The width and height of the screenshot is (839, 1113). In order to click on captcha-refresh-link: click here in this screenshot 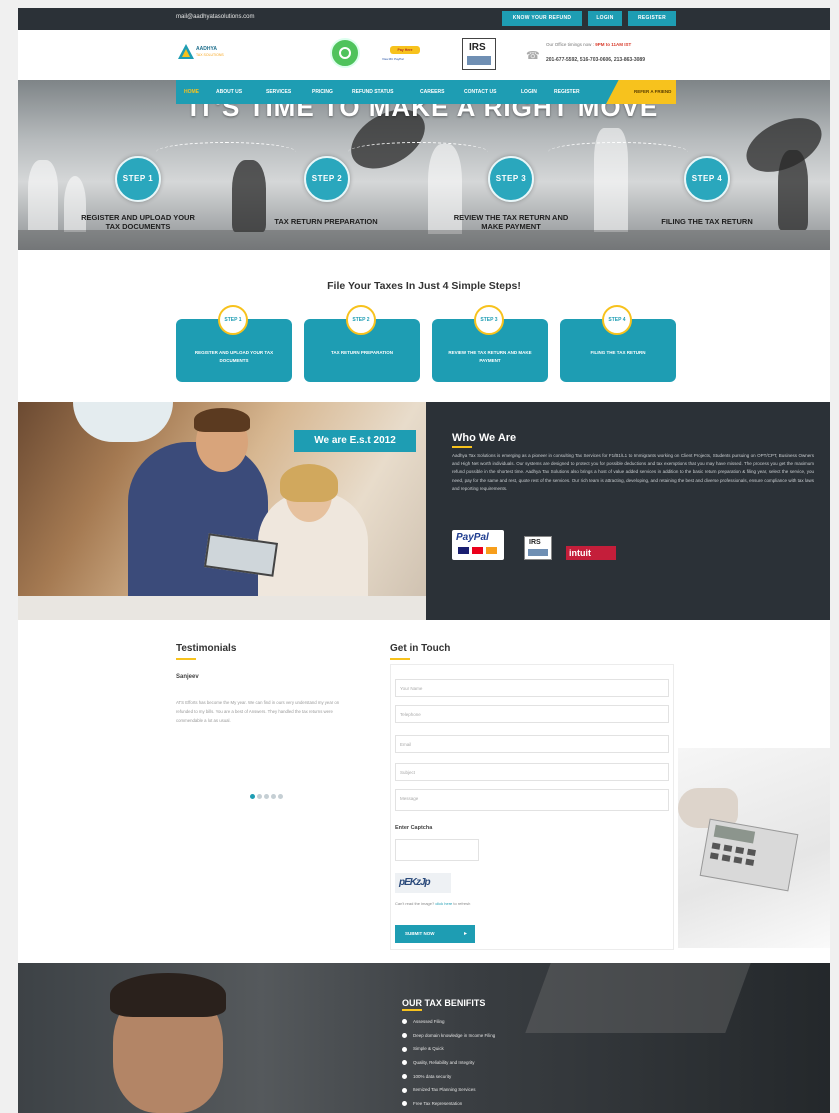, I will do `click(443, 903)`.